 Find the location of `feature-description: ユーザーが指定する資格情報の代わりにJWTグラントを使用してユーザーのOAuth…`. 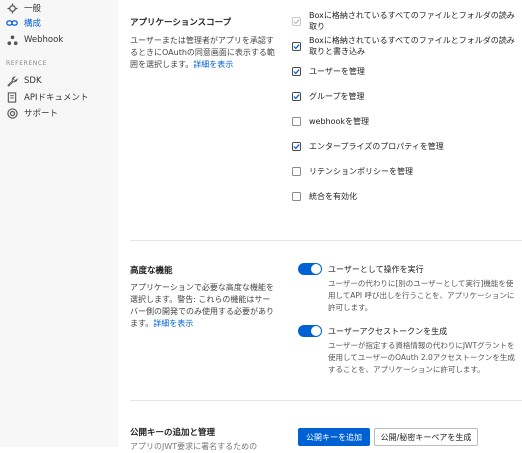

feature-description: ユーザーが指定する資格情報の代わりにJWTグラントを使用してユーザーのOAuth… is located at coordinates (421, 357).